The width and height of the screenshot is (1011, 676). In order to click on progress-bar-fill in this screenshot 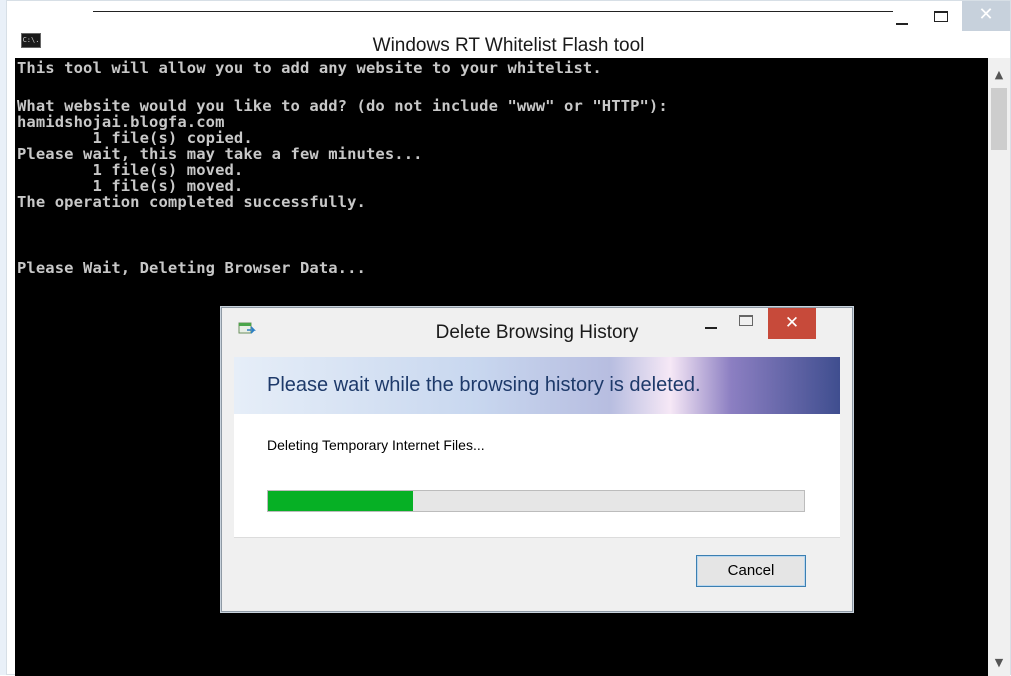, I will do `click(340, 501)`.